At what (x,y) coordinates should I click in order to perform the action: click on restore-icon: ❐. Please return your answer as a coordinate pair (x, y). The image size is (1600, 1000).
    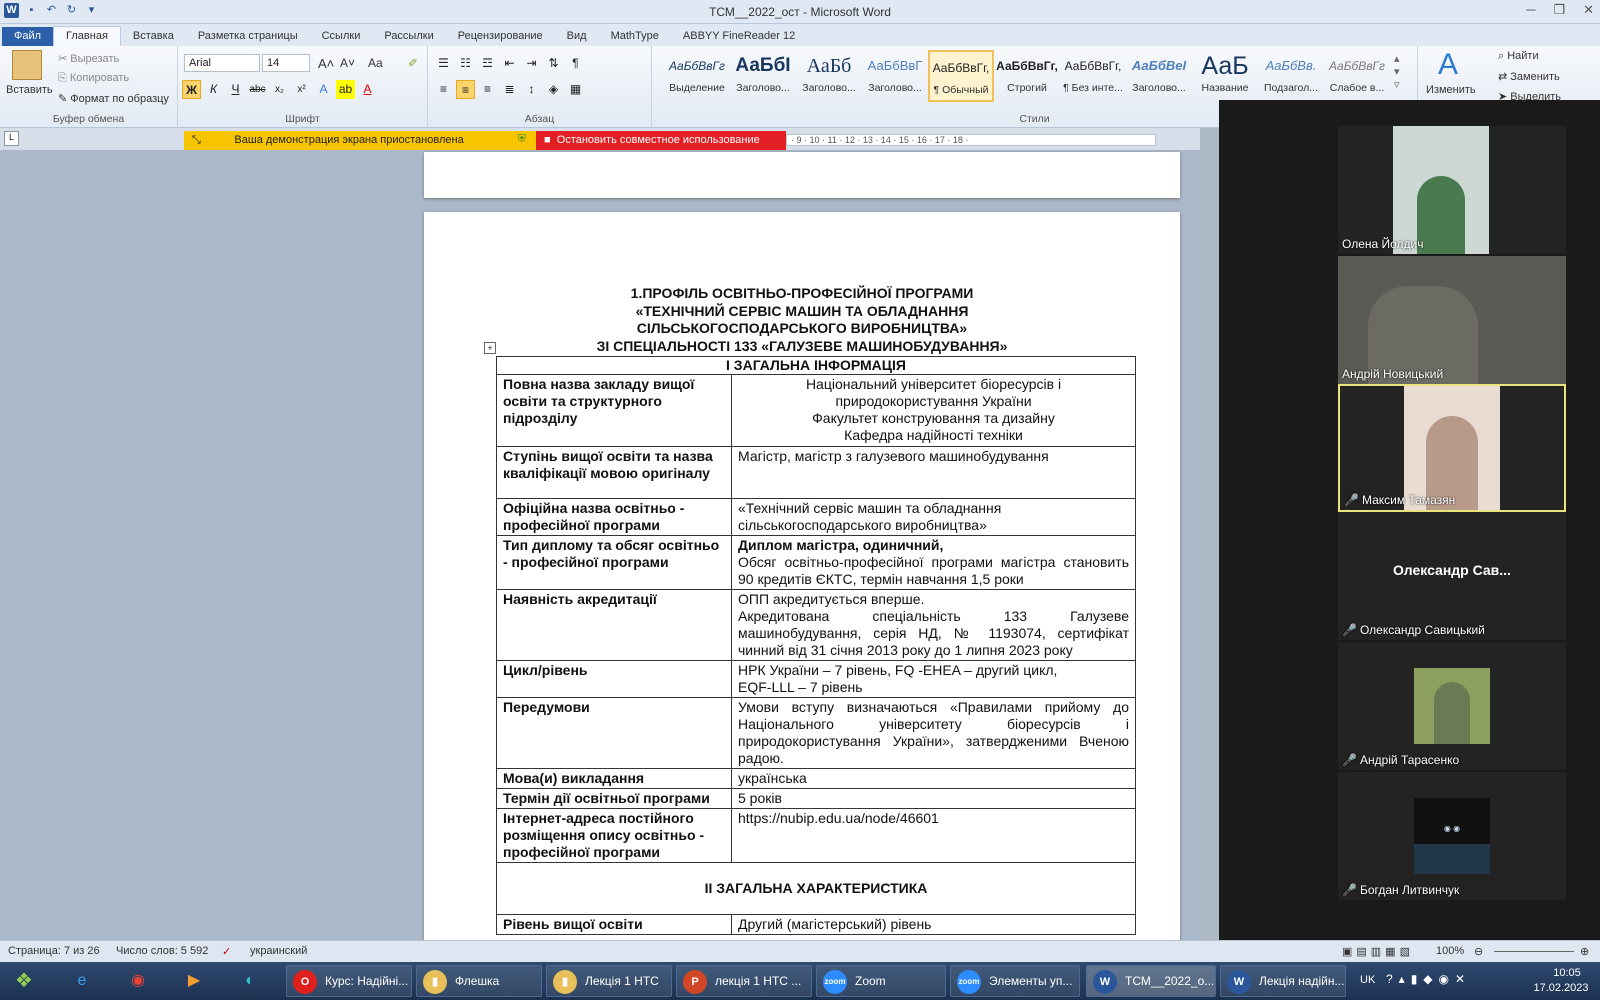
    Looking at the image, I should click on (1559, 10).